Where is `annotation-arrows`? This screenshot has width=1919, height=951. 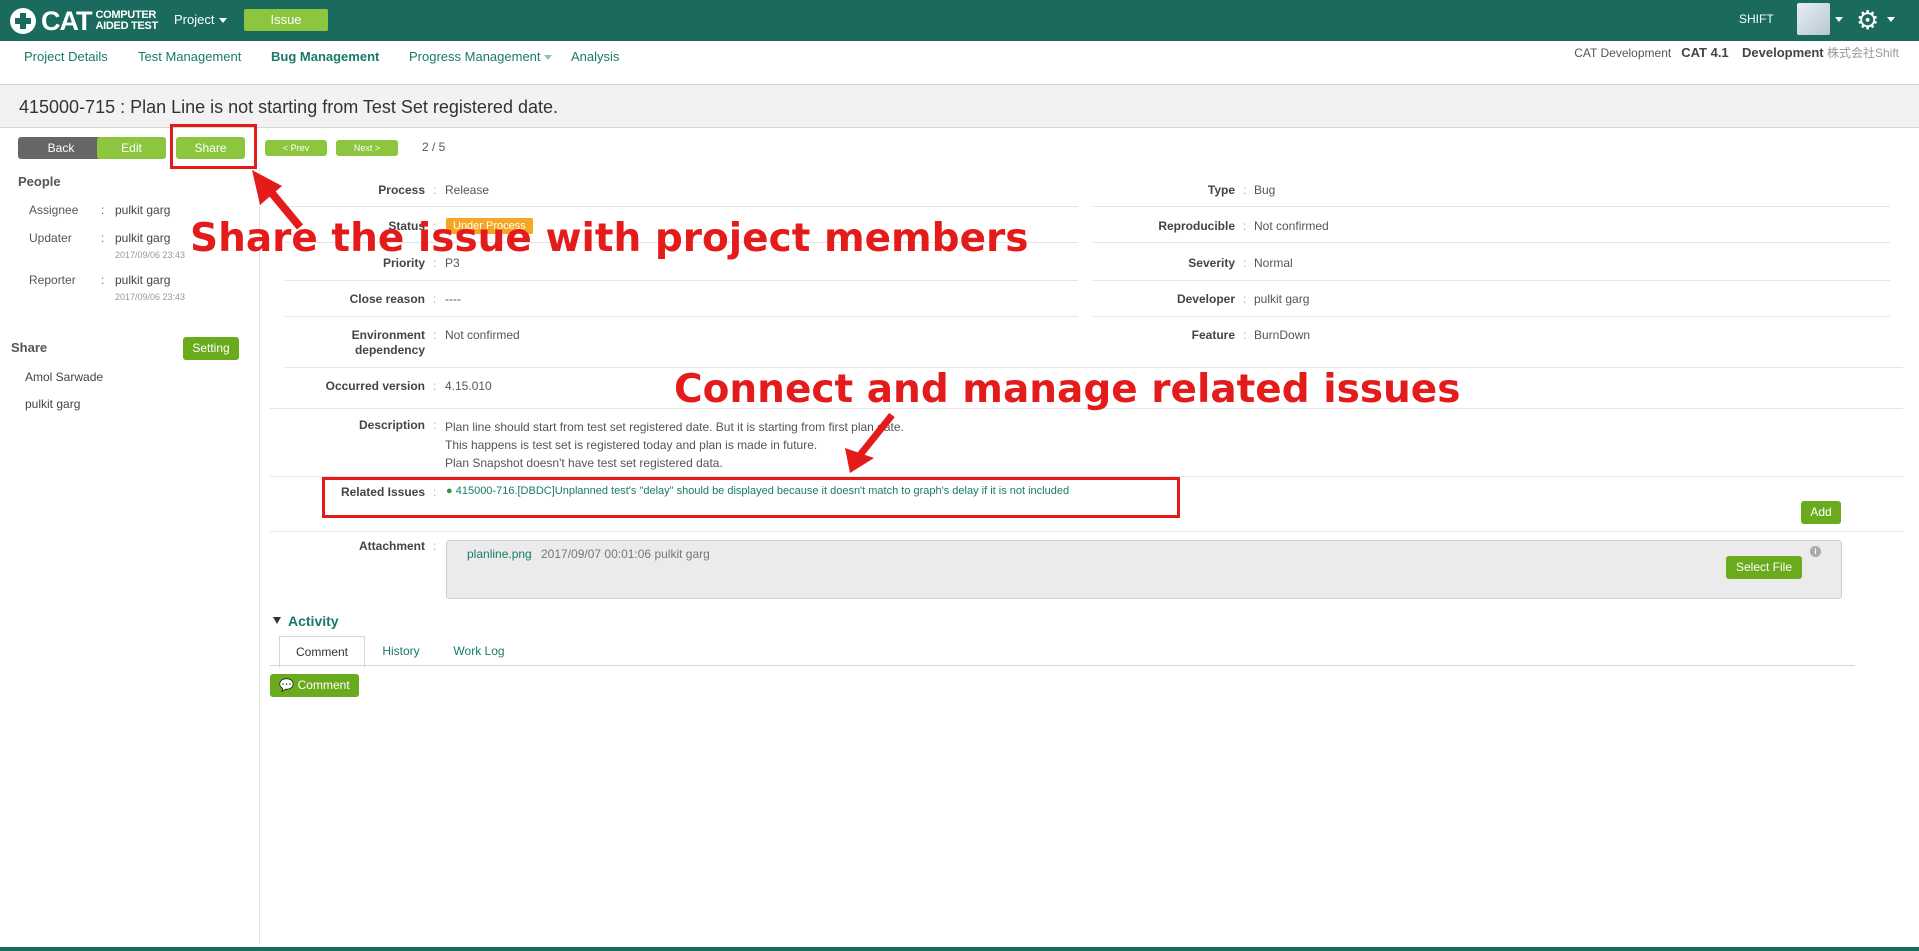 annotation-arrows is located at coordinates (573, 321).